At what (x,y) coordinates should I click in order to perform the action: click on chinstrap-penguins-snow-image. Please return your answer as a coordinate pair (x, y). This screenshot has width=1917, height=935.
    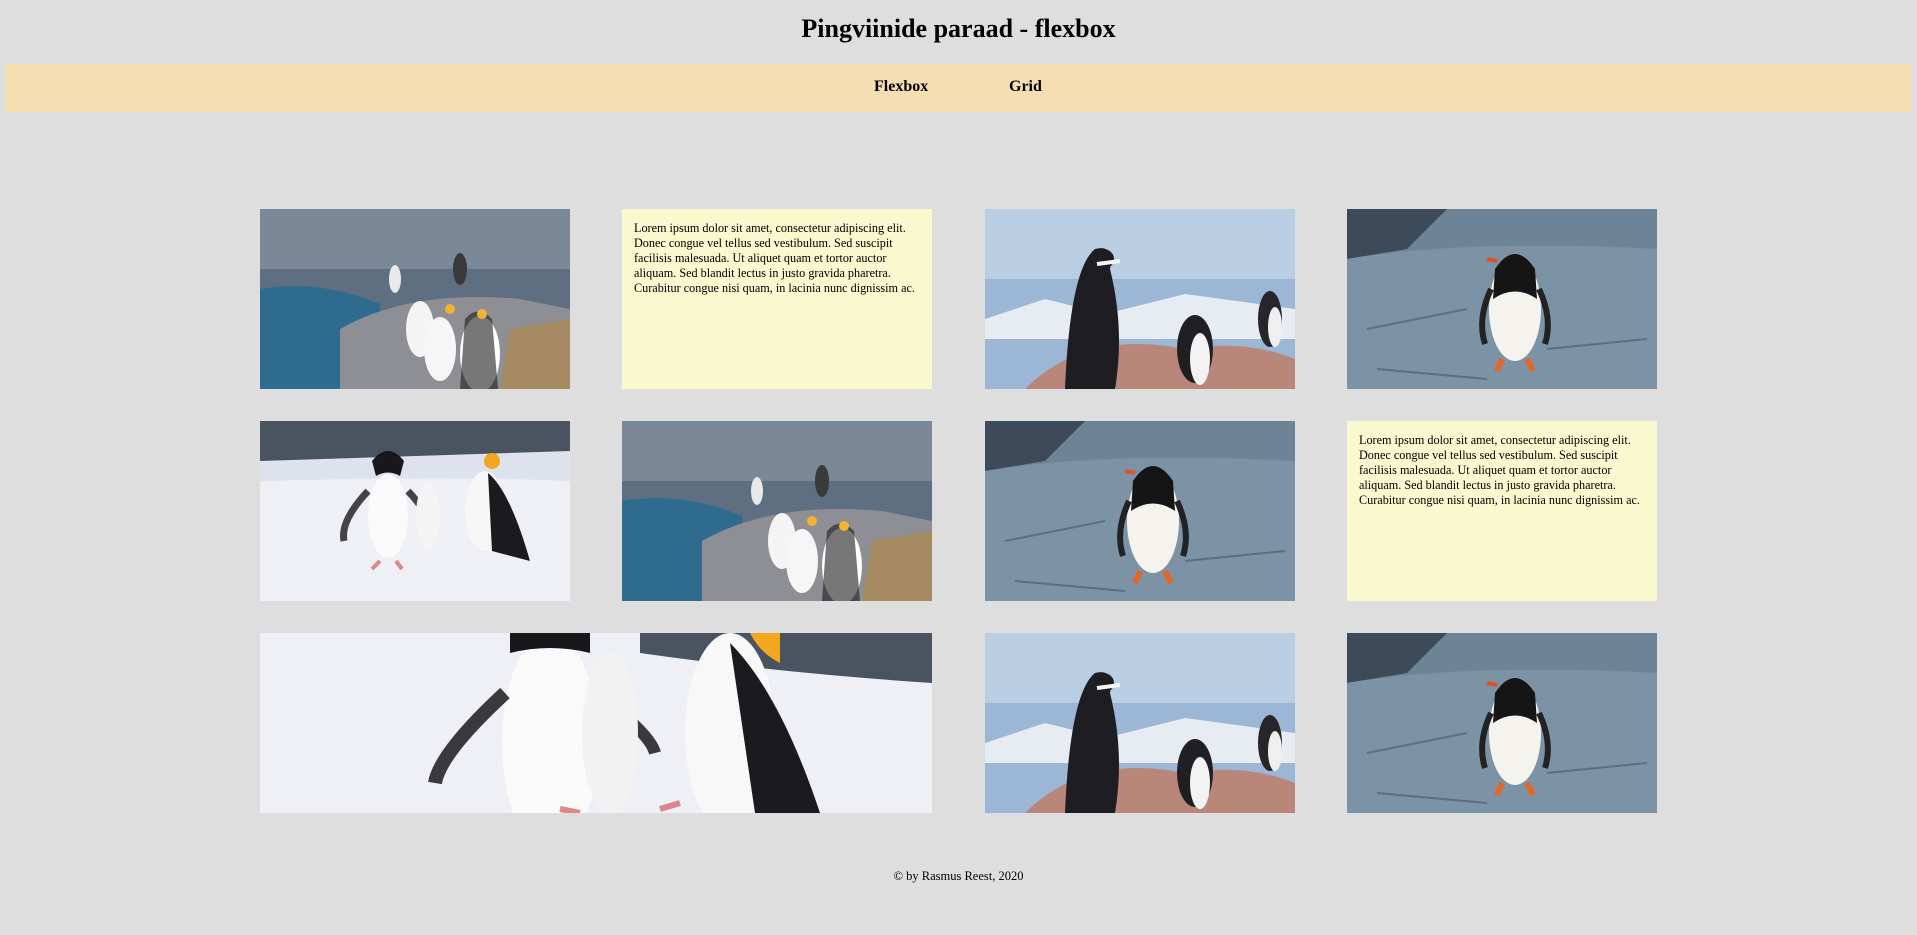
    Looking at the image, I should click on (415, 511).